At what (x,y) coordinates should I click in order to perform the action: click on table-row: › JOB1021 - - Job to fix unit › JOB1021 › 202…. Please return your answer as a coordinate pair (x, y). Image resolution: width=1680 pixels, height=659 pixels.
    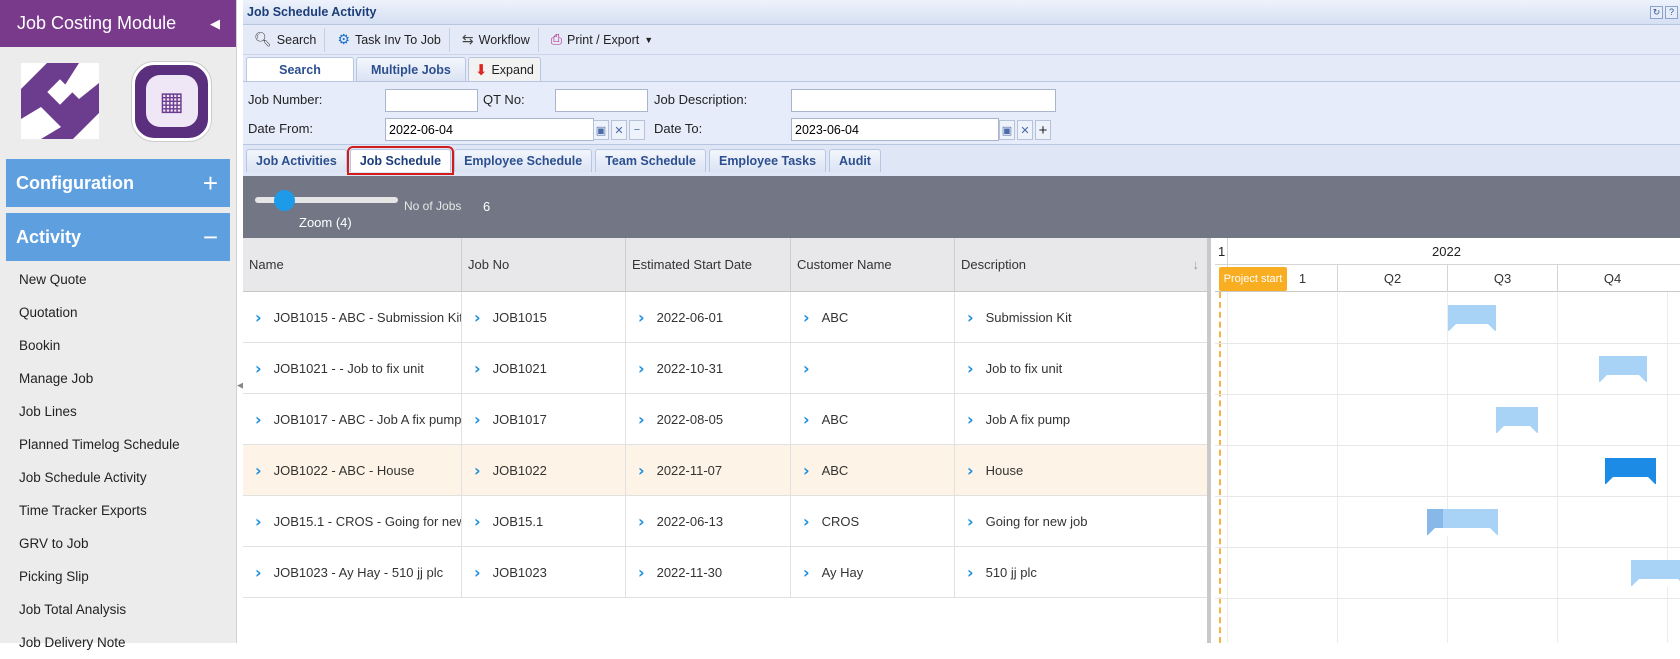
    Looking at the image, I should click on (725, 368).